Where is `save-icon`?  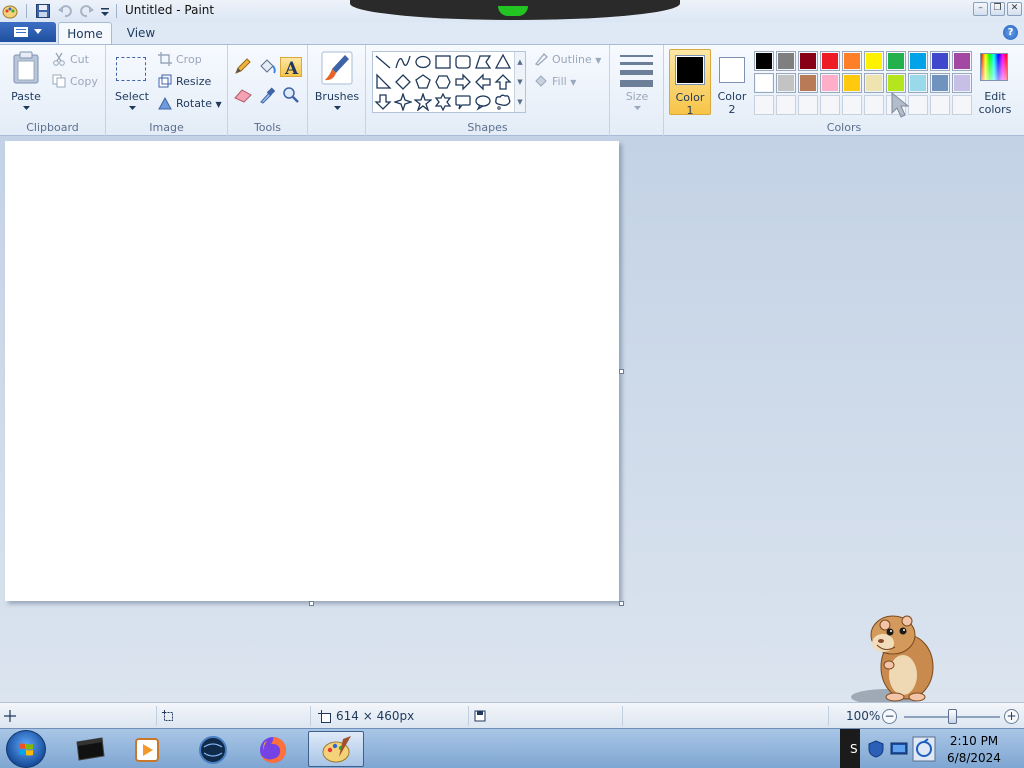
save-icon is located at coordinates (43, 11).